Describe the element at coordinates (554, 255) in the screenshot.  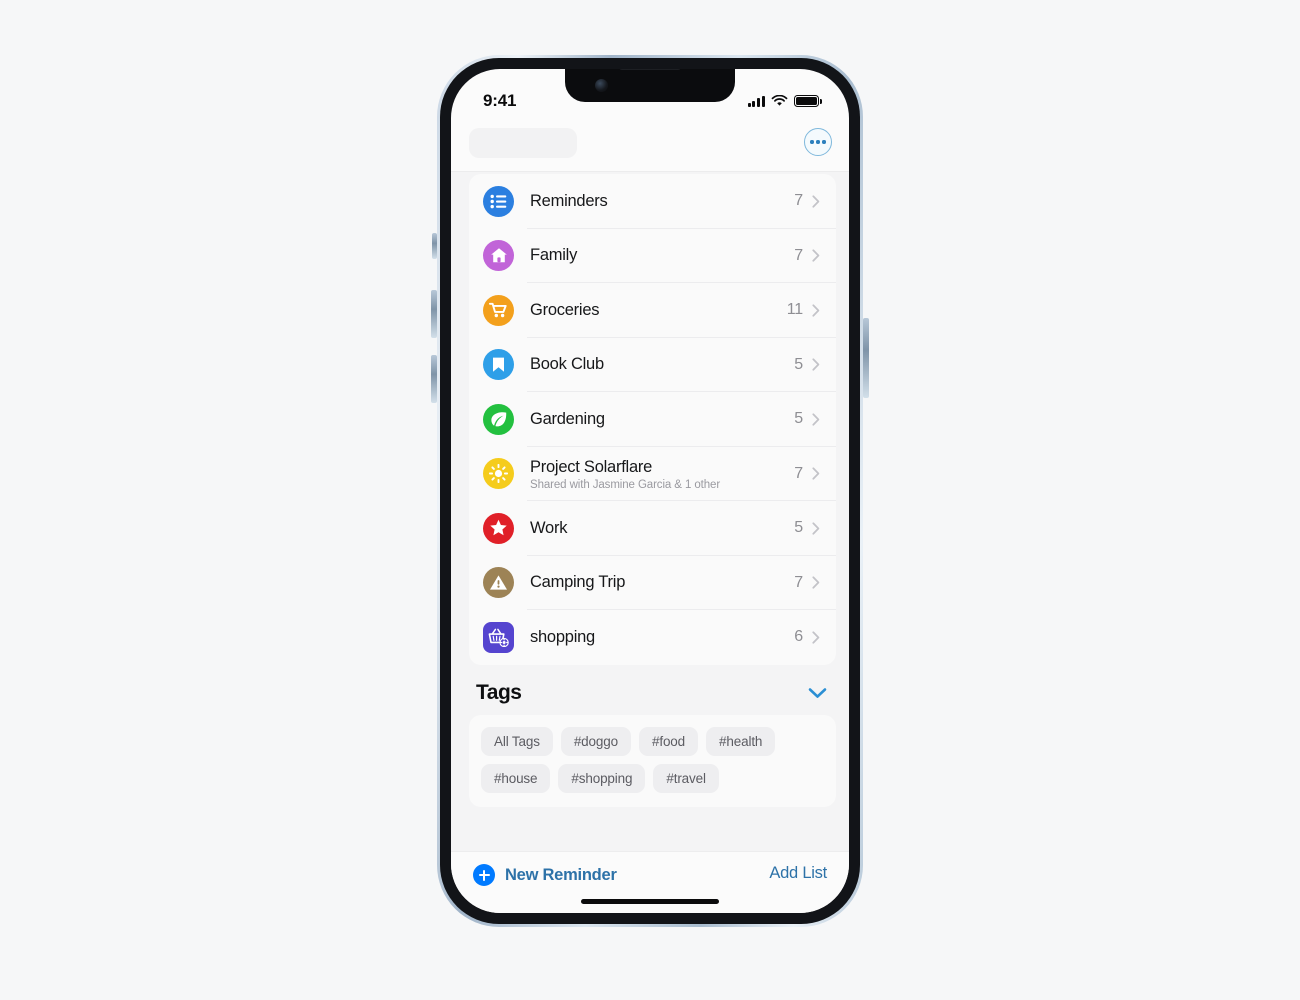
I see `list-name: Family` at that location.